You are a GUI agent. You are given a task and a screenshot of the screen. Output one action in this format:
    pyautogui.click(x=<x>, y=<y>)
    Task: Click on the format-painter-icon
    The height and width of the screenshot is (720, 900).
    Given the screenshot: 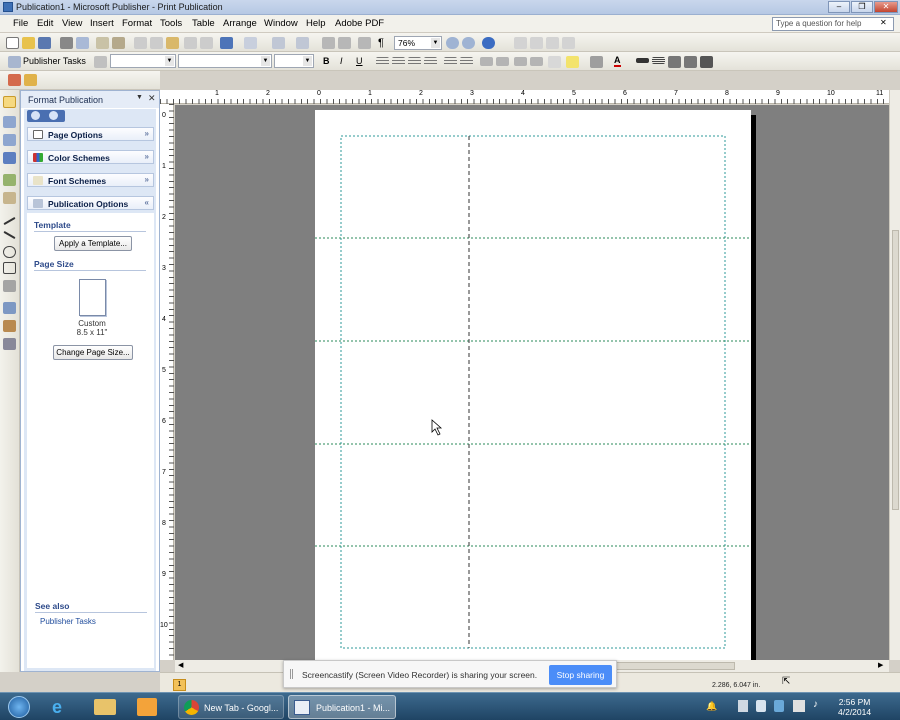 What is the action you would take?
    pyautogui.click(x=190, y=43)
    